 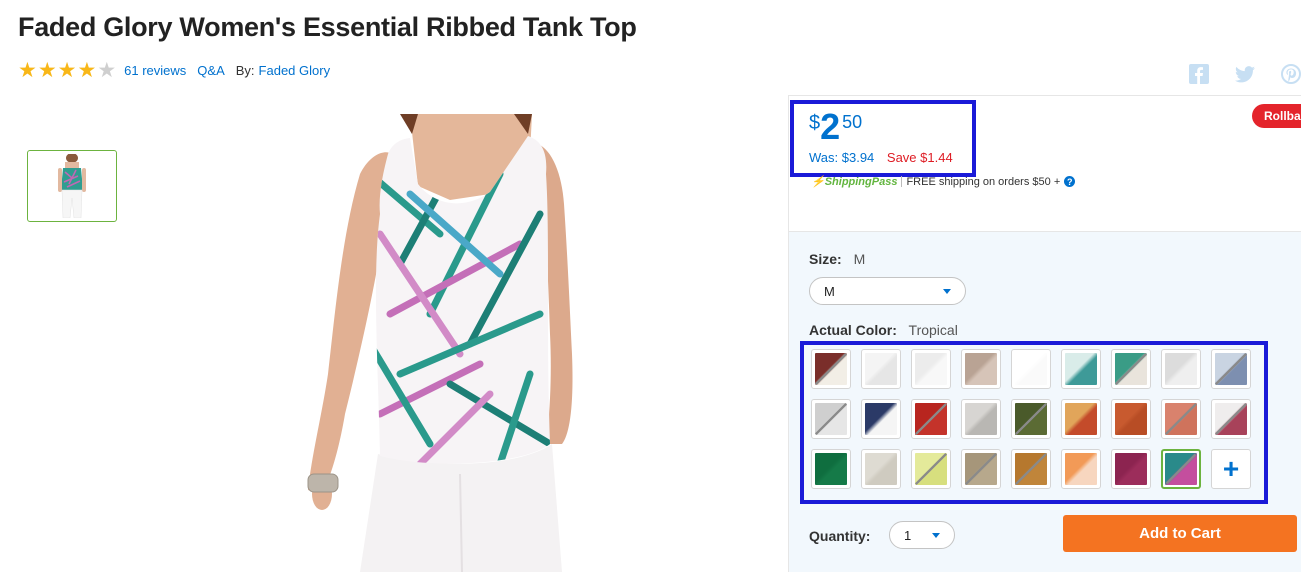 I want to click on current-price: $ 2 50, so click(x=835, y=127).